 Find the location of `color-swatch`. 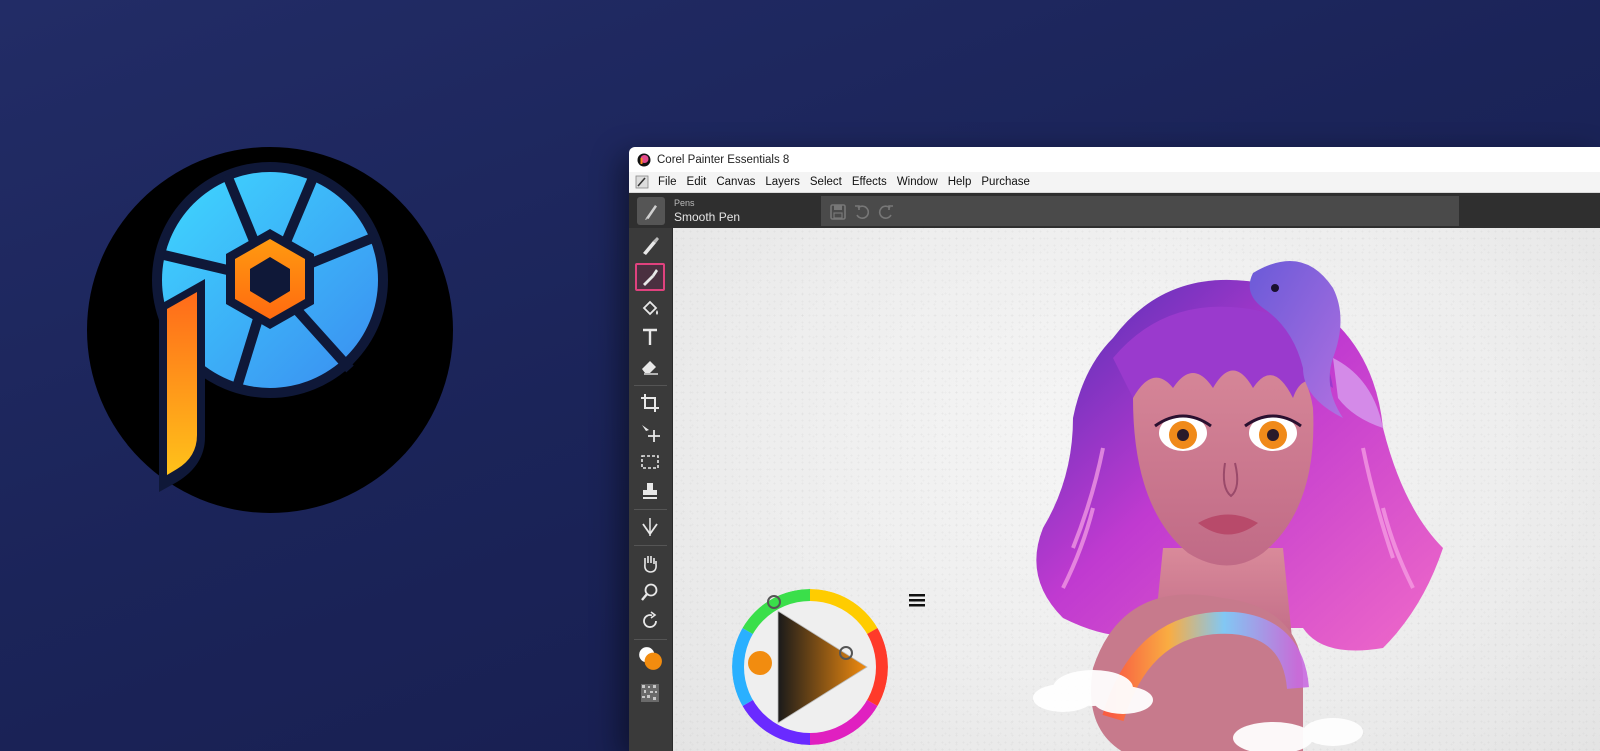

color-swatch is located at coordinates (650, 658).